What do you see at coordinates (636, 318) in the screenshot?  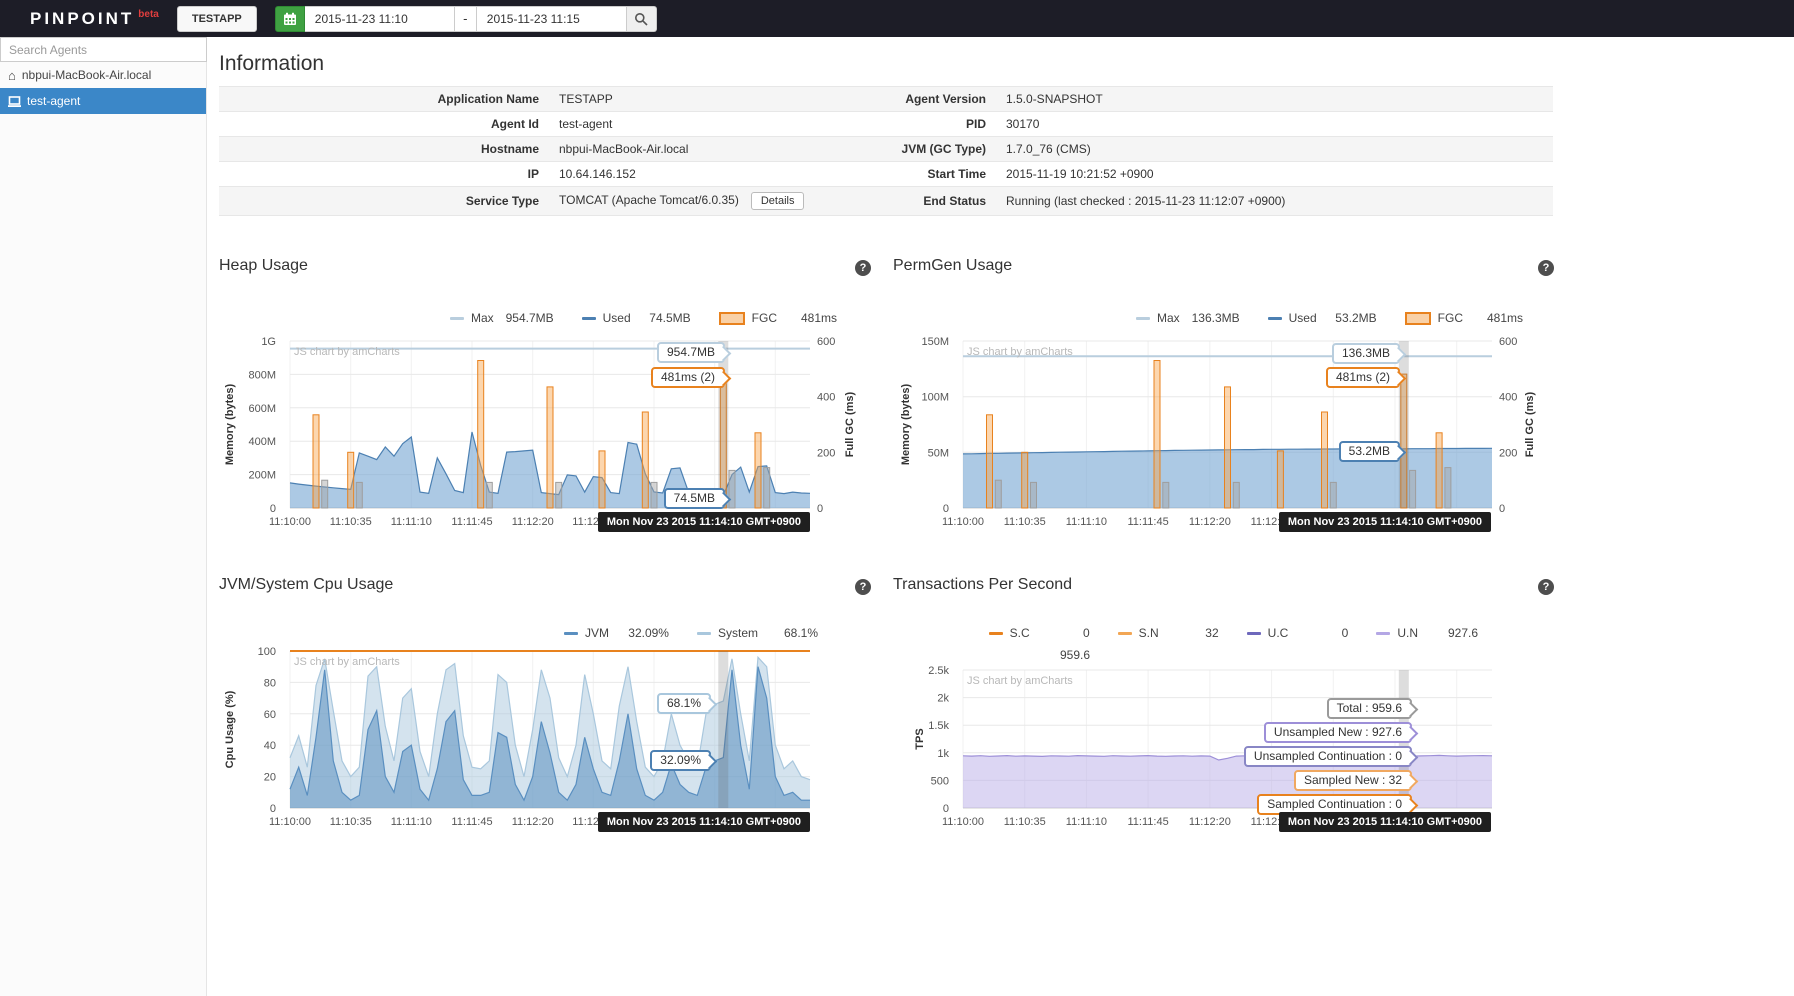 I see `legend-item: Used 74.5MB` at bounding box center [636, 318].